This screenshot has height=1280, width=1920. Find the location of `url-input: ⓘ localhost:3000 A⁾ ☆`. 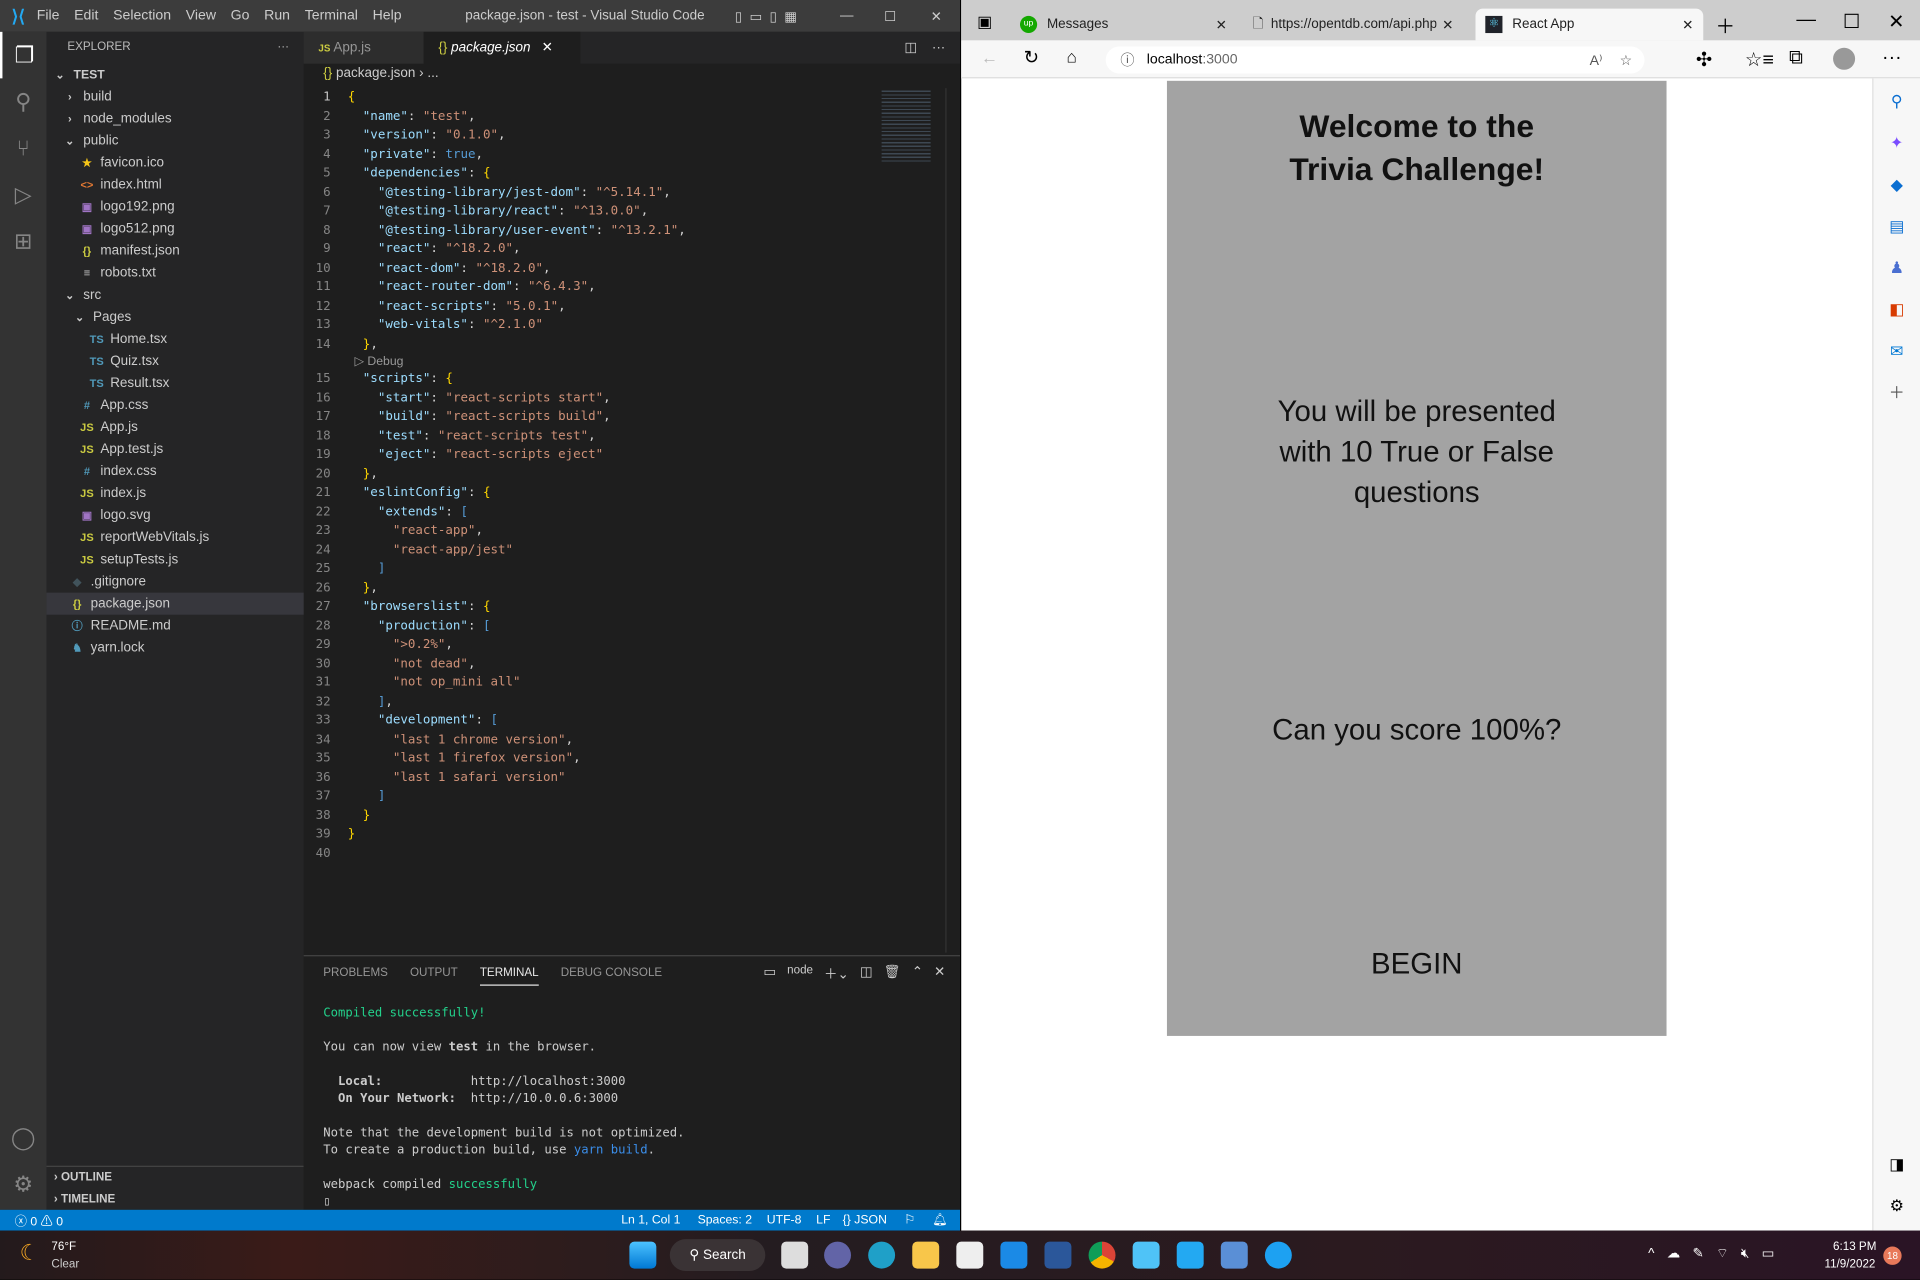

url-input: ⓘ localhost:3000 A⁾ ☆ is located at coordinates (1375, 60).